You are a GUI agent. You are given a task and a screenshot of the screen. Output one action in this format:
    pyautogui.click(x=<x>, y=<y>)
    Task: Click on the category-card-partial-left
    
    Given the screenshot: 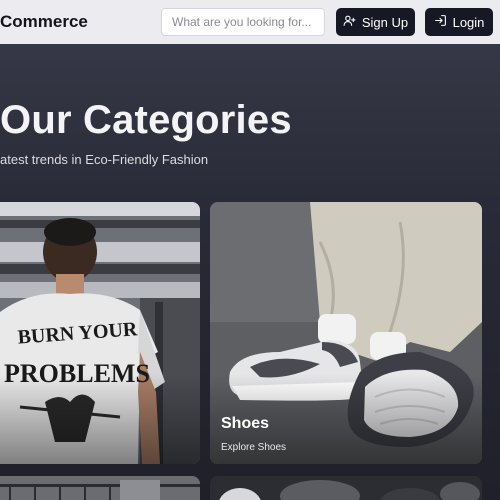 What is the action you would take?
    pyautogui.click(x=100, y=488)
    